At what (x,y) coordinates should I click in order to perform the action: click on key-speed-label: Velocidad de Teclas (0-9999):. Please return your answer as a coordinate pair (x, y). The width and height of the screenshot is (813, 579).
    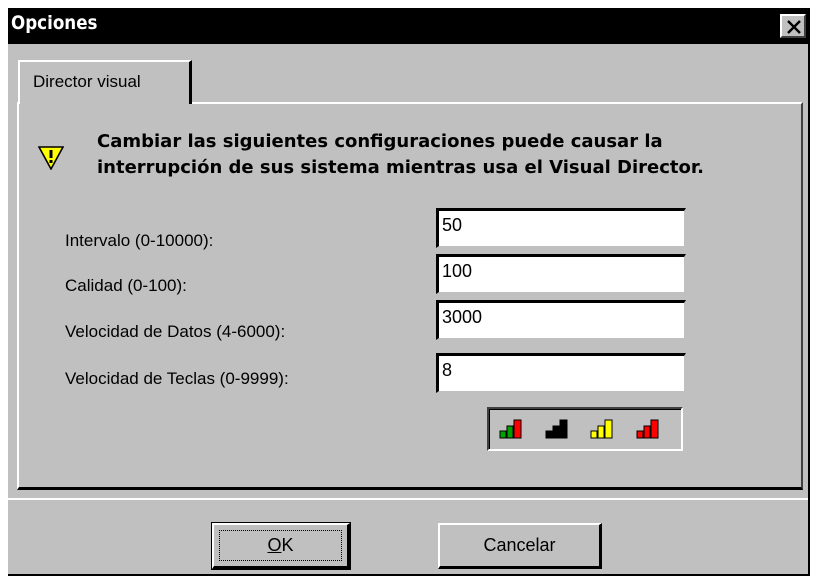
    Looking at the image, I should click on (177, 378).